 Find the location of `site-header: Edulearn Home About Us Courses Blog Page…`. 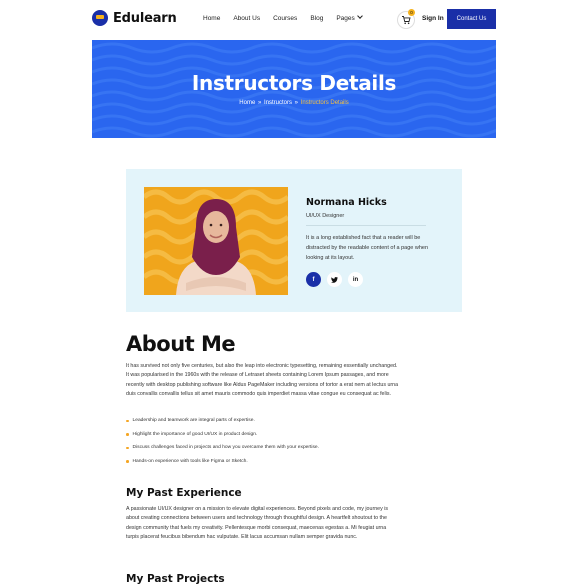

site-header: Edulearn Home About Us Courses Blog Page… is located at coordinates (294, 20).